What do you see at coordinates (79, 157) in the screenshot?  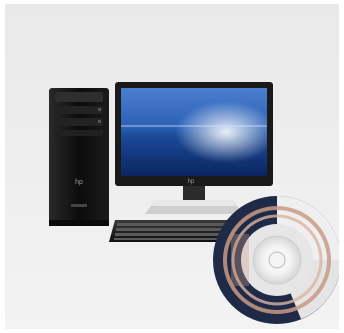 I see `desktop-tower: hp` at bounding box center [79, 157].